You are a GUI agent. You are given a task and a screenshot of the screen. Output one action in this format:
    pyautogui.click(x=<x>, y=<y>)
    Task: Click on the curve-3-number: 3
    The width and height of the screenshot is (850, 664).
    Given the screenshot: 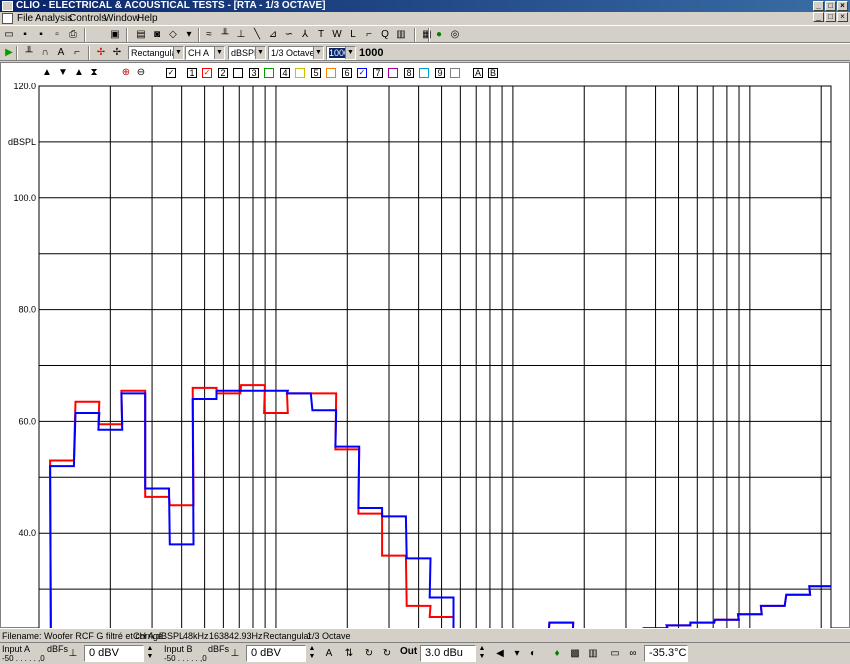 What is the action you would take?
    pyautogui.click(x=254, y=73)
    